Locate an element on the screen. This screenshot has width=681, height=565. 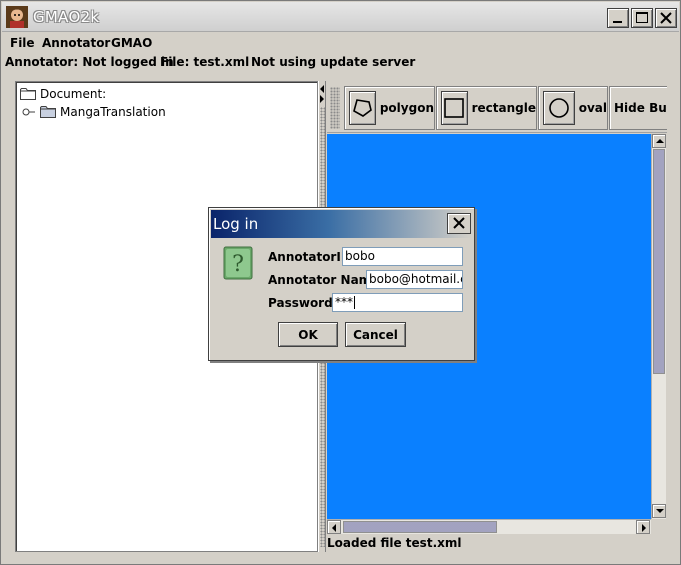
scroll-left-button is located at coordinates (334, 527).